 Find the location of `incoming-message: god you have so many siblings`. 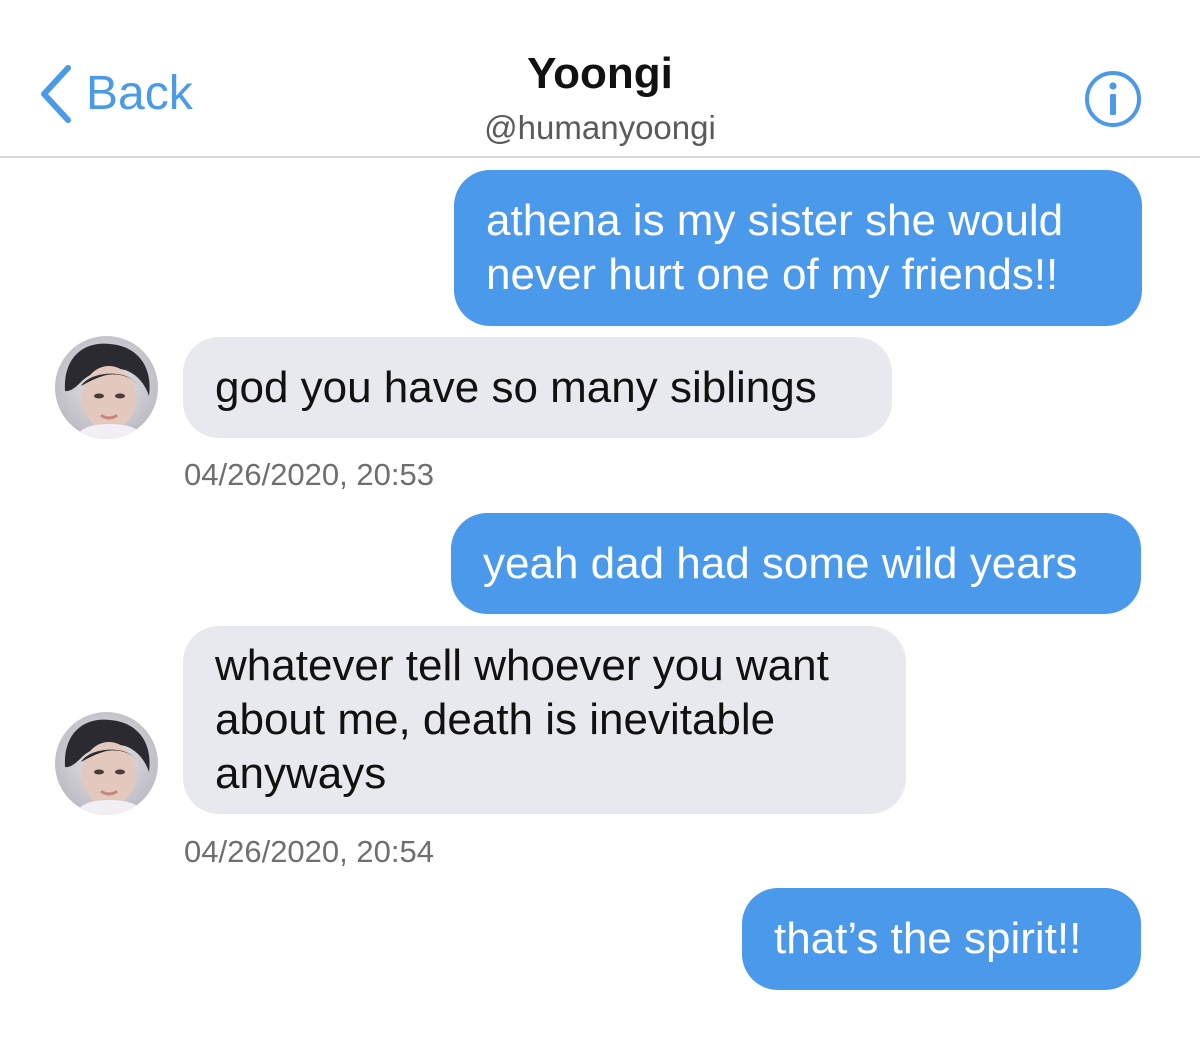

incoming-message: god you have so many siblings is located at coordinates (537, 387).